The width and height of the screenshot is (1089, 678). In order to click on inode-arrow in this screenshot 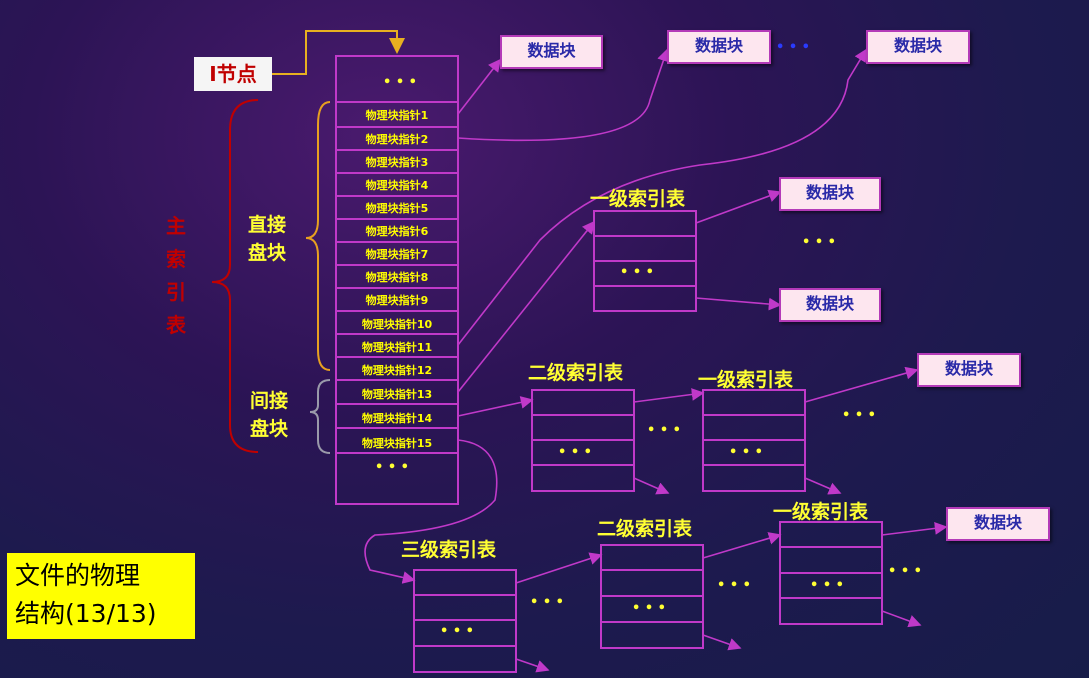, I will do `click(338, 52)`.